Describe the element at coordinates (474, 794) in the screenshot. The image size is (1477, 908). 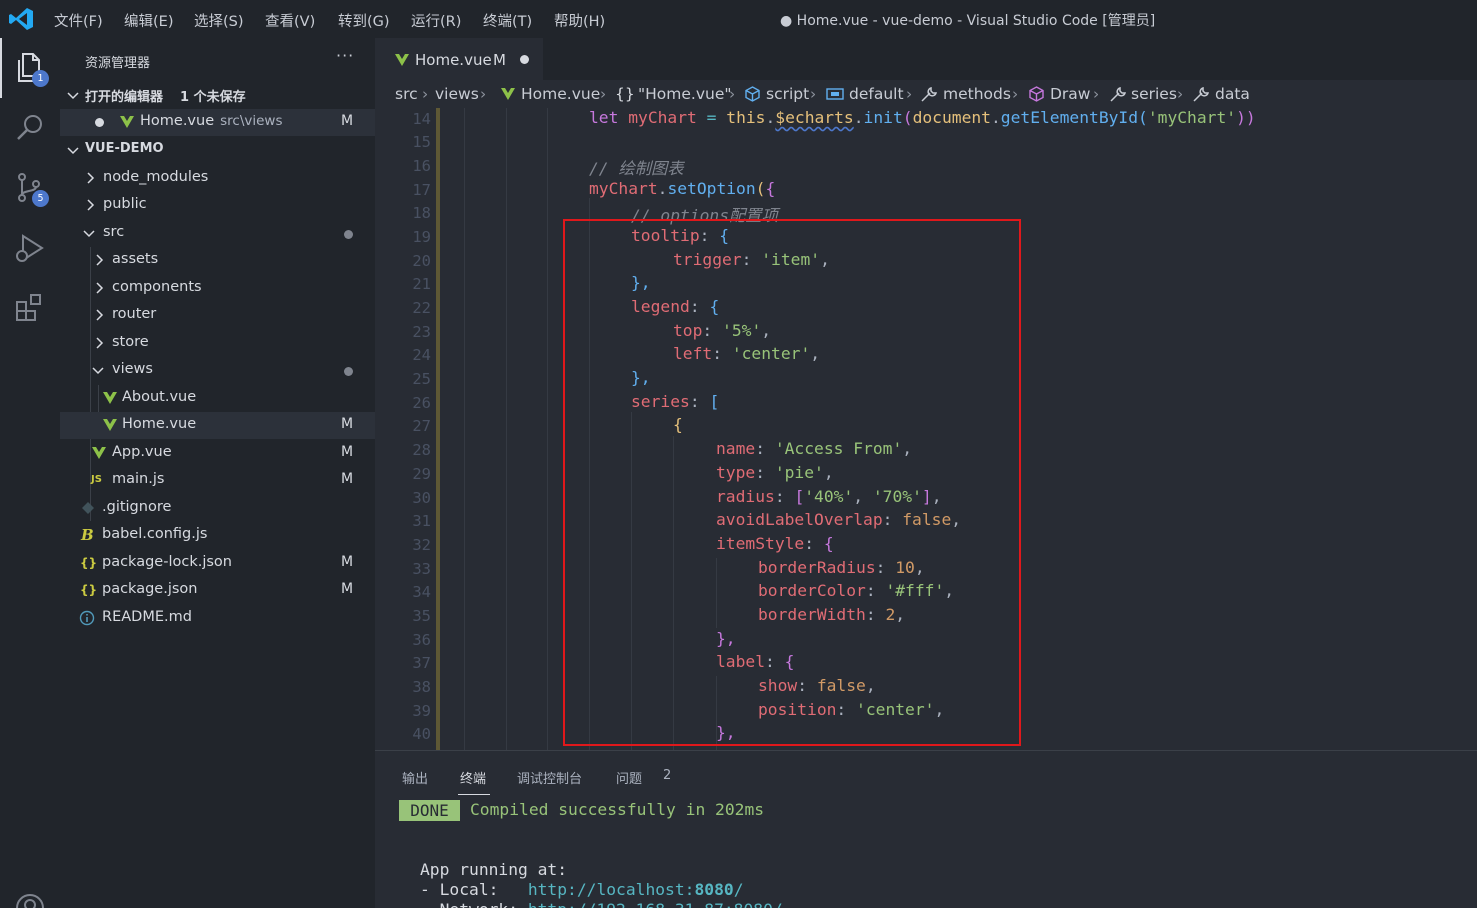
I see `active-tab-indicator` at that location.